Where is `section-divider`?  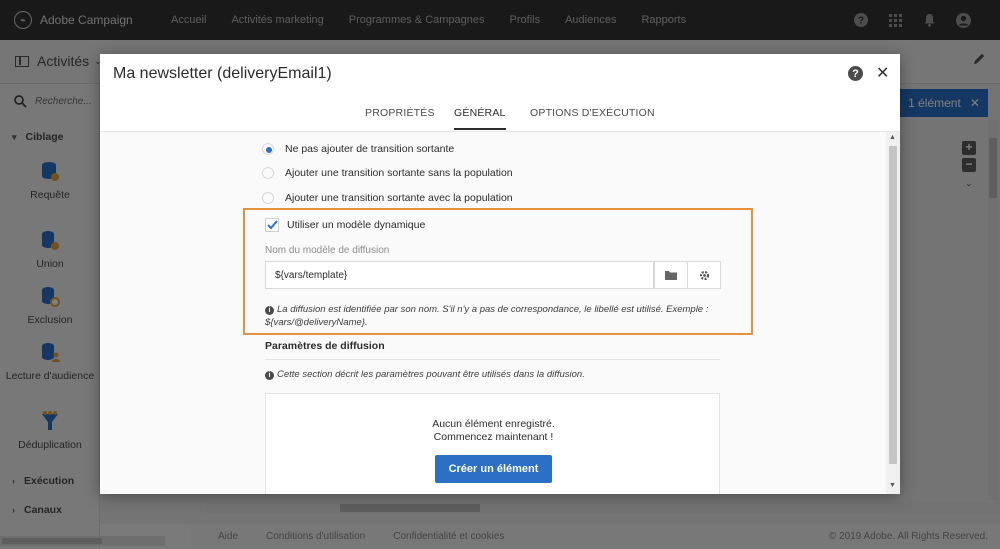 section-divider is located at coordinates (492, 359).